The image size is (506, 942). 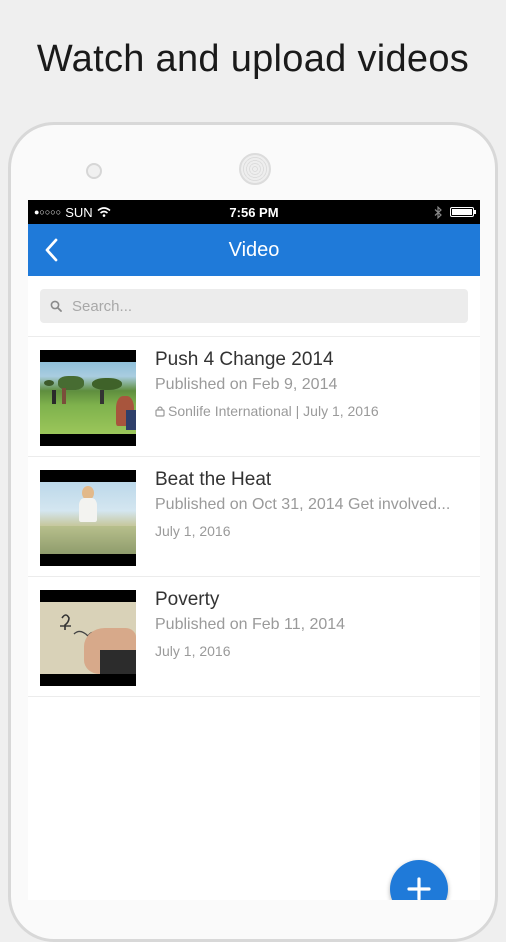 I want to click on video-title: Push 4 Change 2014, so click(x=244, y=359).